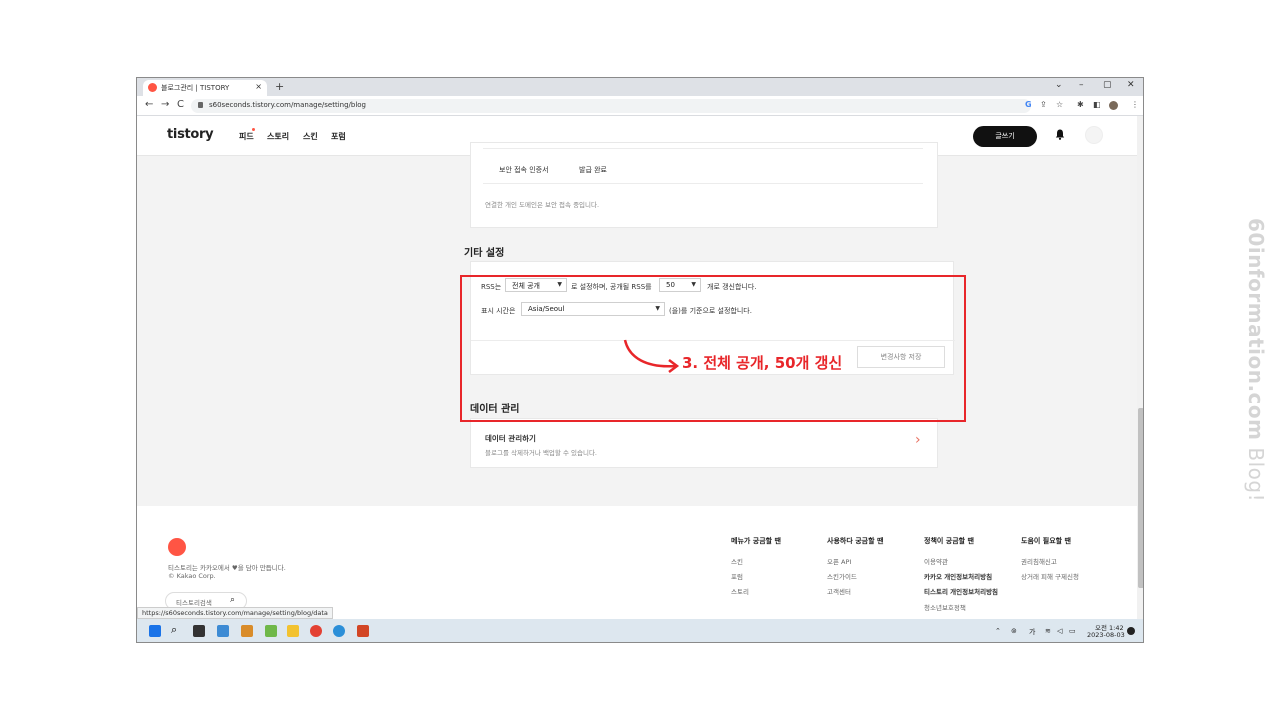 Image resolution: width=1280 pixels, height=720 pixels. Describe the element at coordinates (936, 561) in the screenshot. I see `footer-link: 이용약관` at that location.